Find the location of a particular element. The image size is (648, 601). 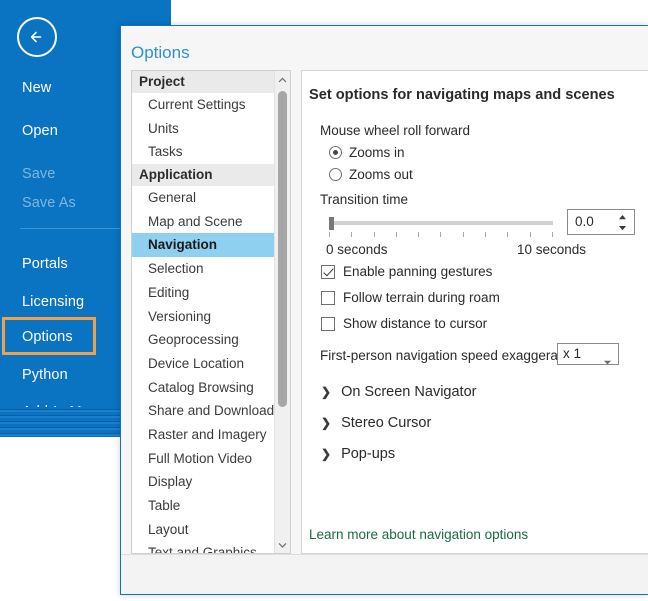

radio-zooms-out: Zooms out is located at coordinates (371, 174).